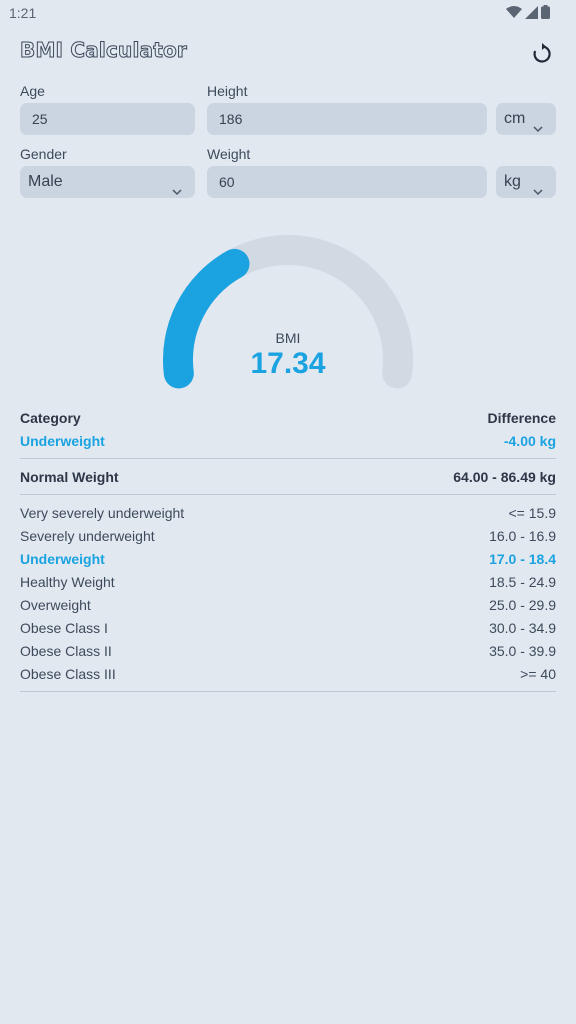 This screenshot has height=1024, width=576. Describe the element at coordinates (545, 14) in the screenshot. I see `battery-icon` at that location.